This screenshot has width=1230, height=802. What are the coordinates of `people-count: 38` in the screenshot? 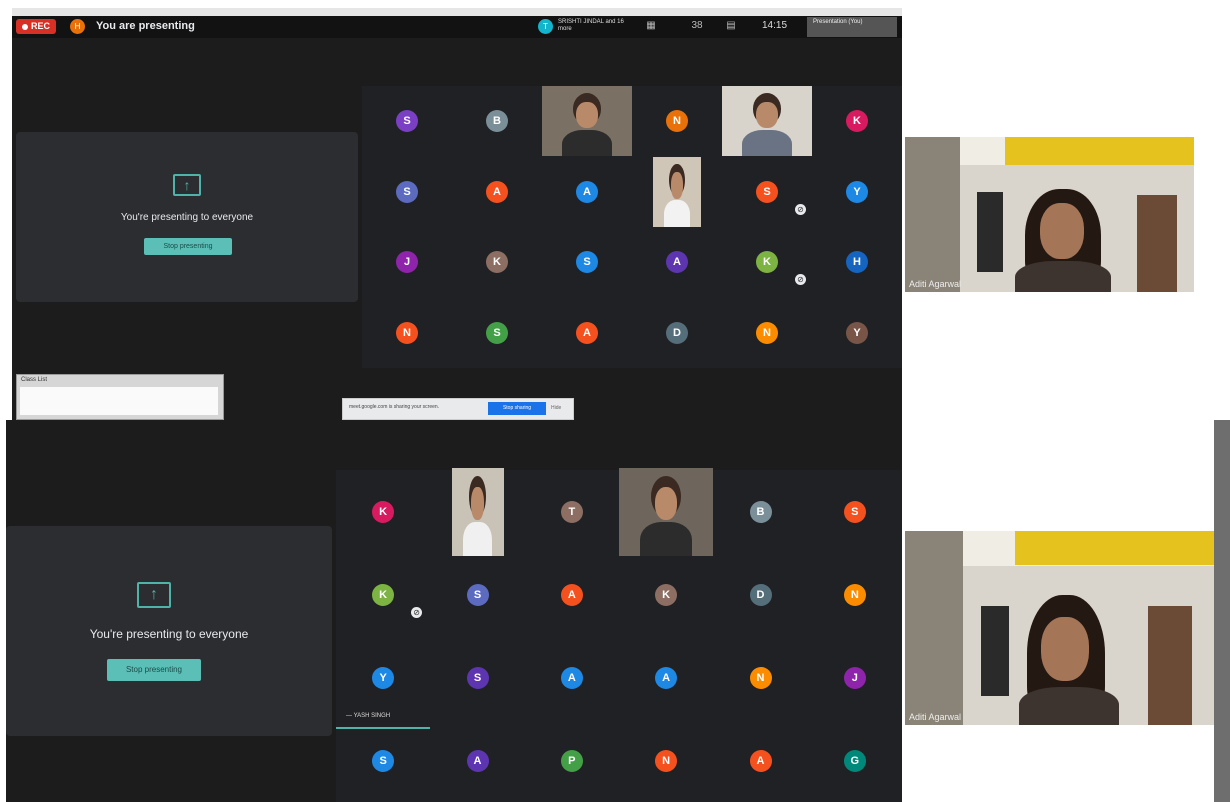 It's located at (697, 25).